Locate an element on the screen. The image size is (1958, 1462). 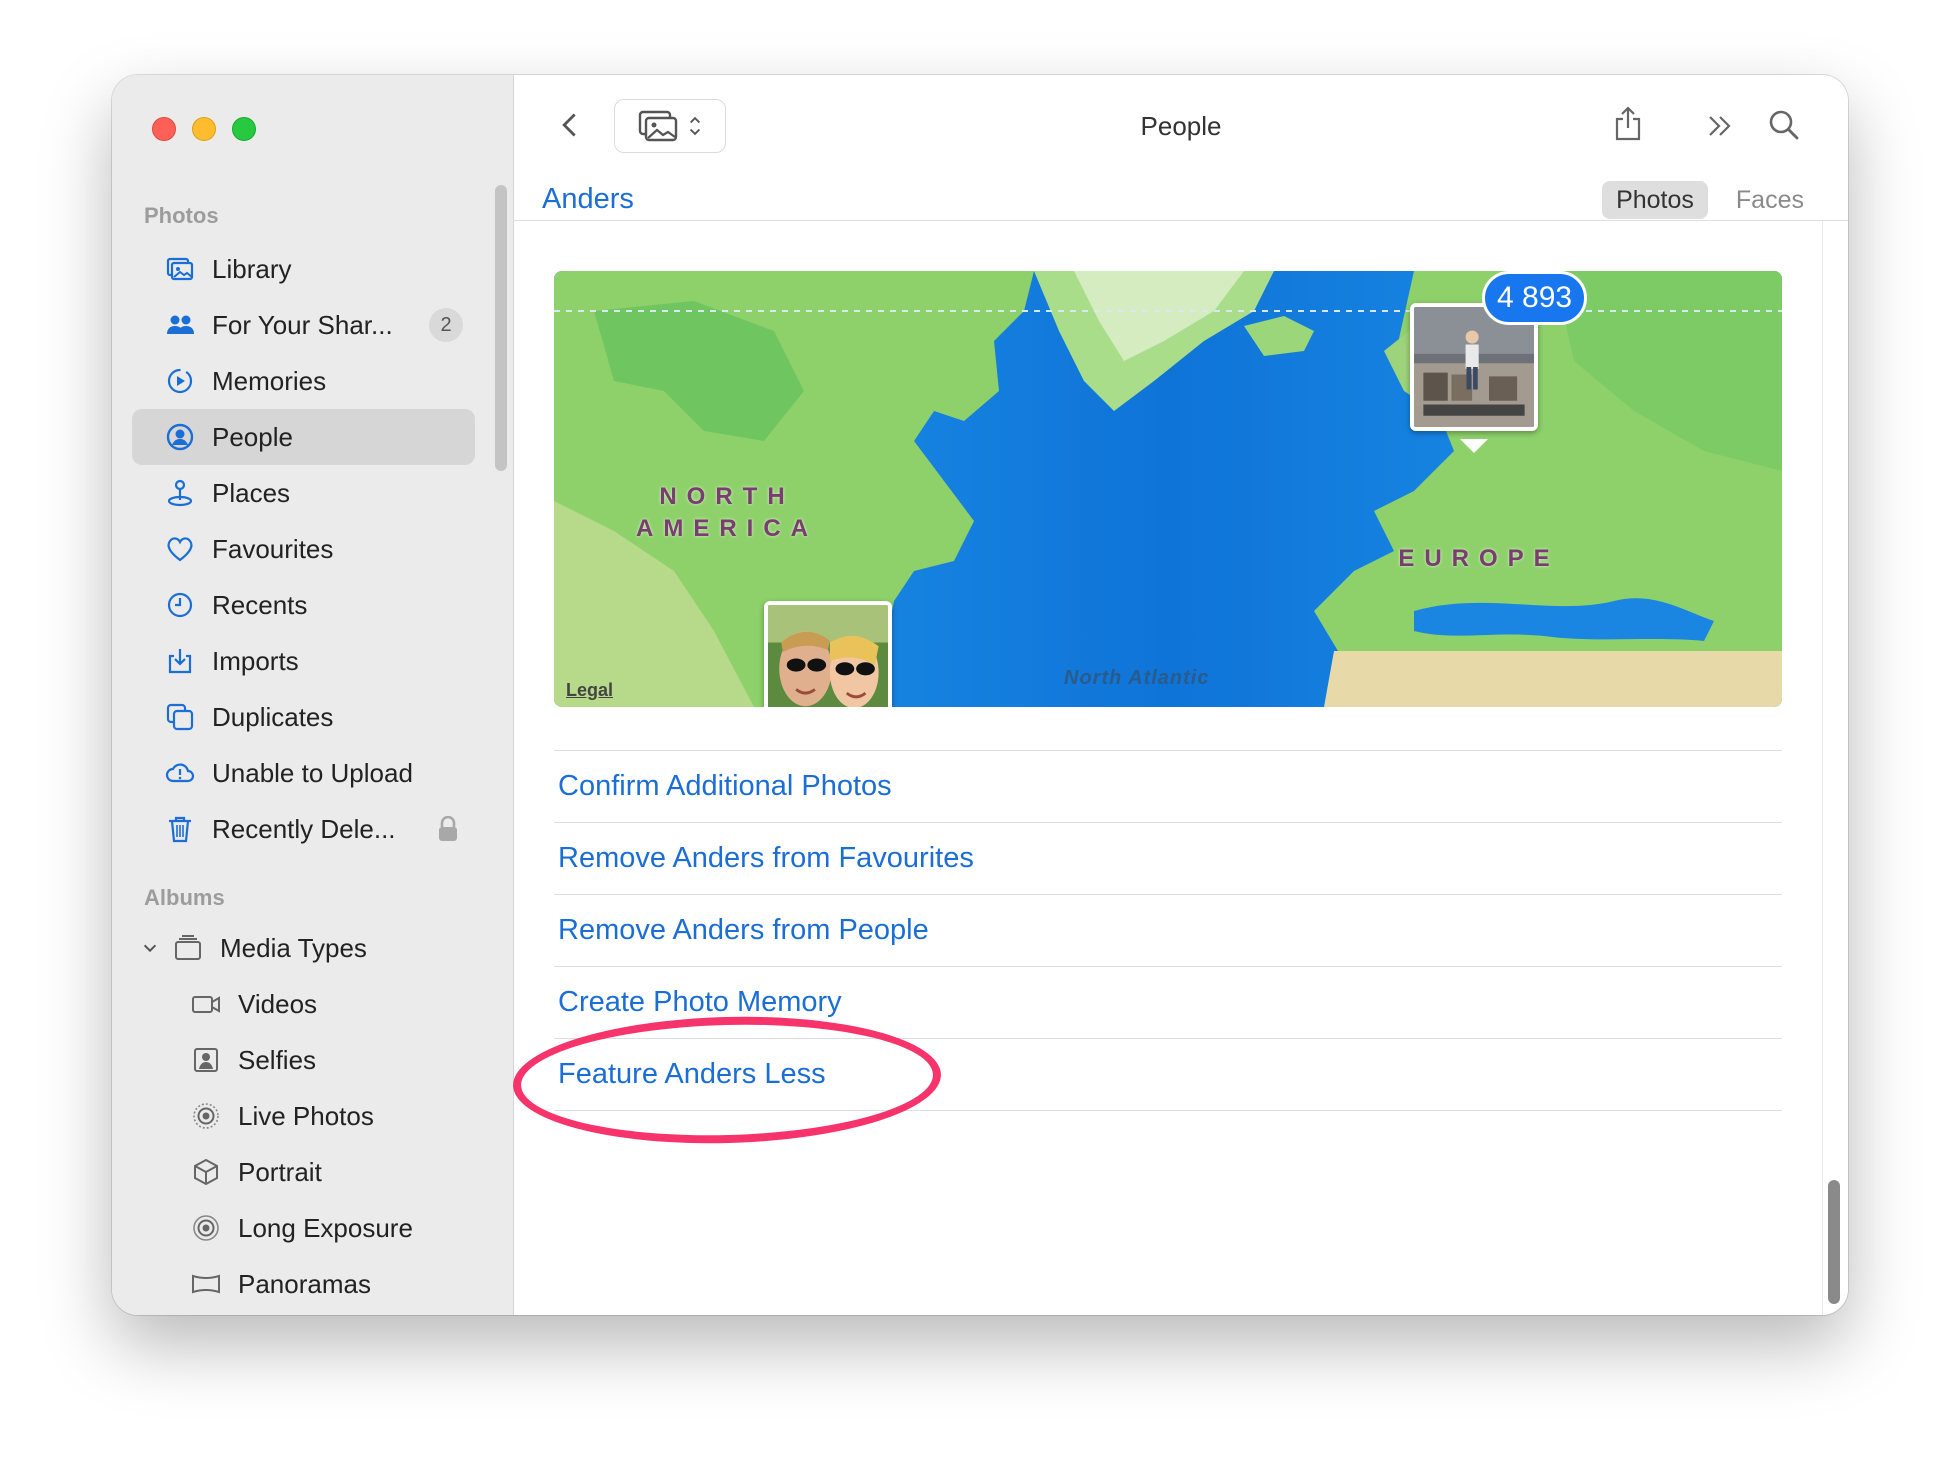
segment-photos: Photos is located at coordinates (1655, 200).